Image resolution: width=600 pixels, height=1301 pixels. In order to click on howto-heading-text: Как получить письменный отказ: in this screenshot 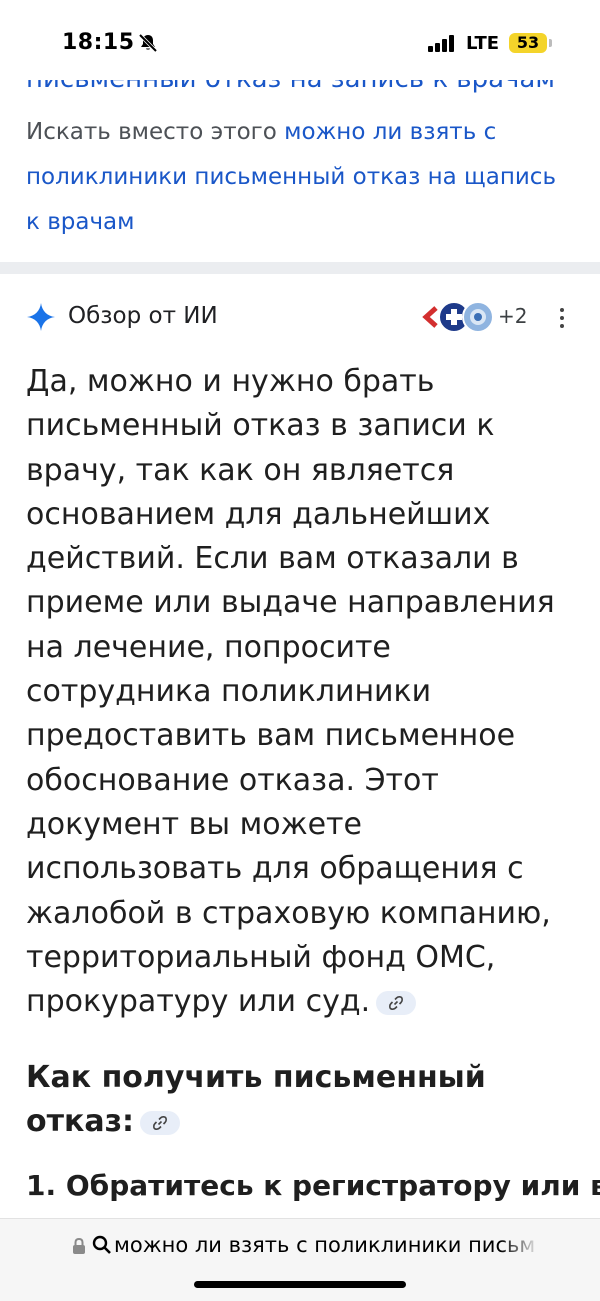, I will do `click(256, 1099)`.